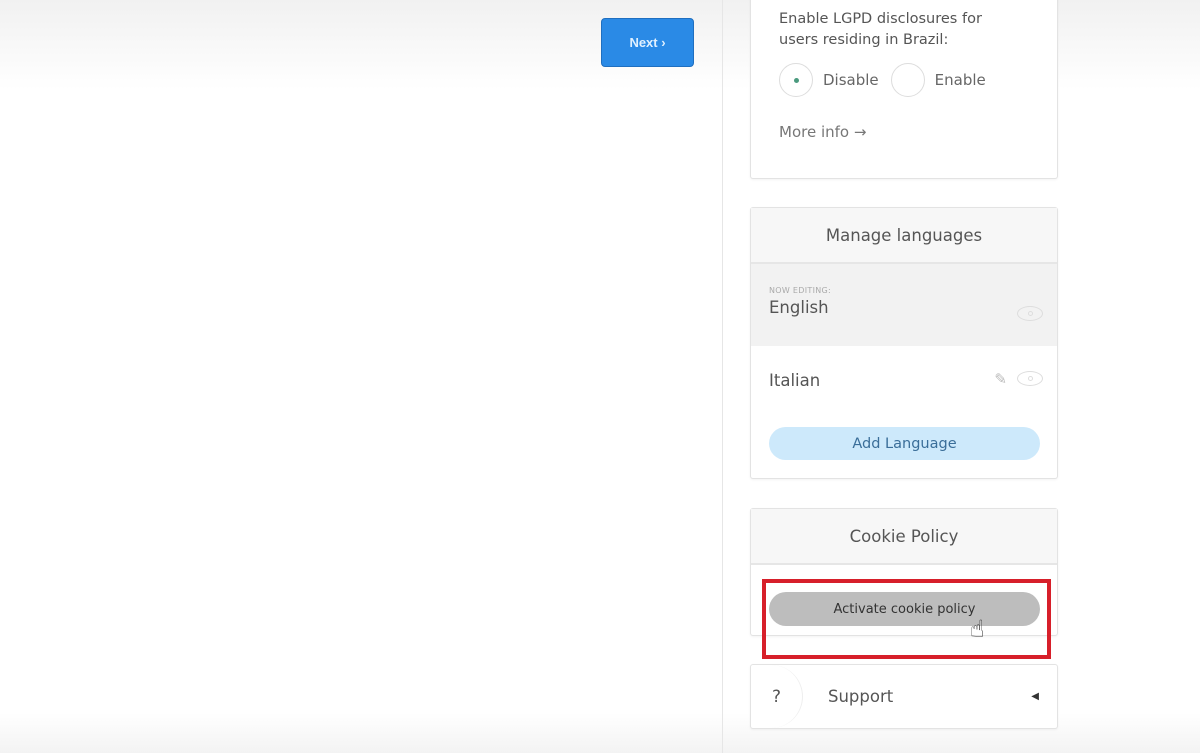 The height and width of the screenshot is (753, 1200). Describe the element at coordinates (904, 537) in the screenshot. I see `cookie-policy-title: Cookie Policy` at that location.